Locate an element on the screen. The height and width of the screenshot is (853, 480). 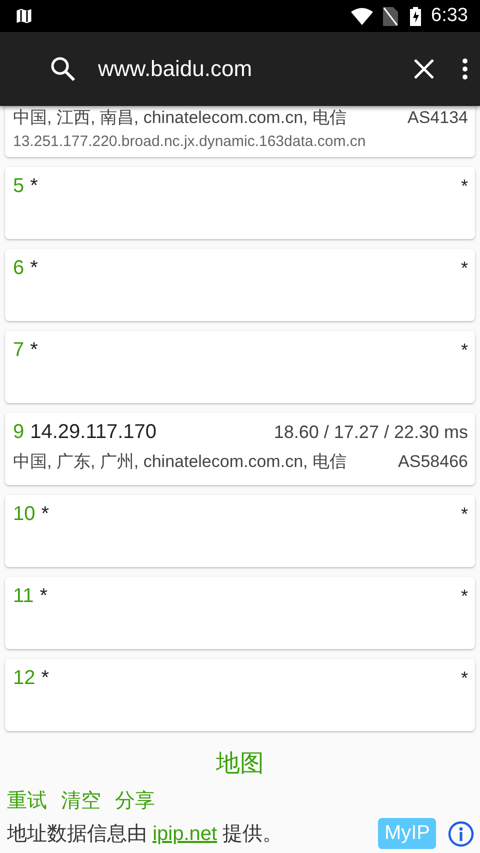
map-link: 地图 is located at coordinates (240, 763).